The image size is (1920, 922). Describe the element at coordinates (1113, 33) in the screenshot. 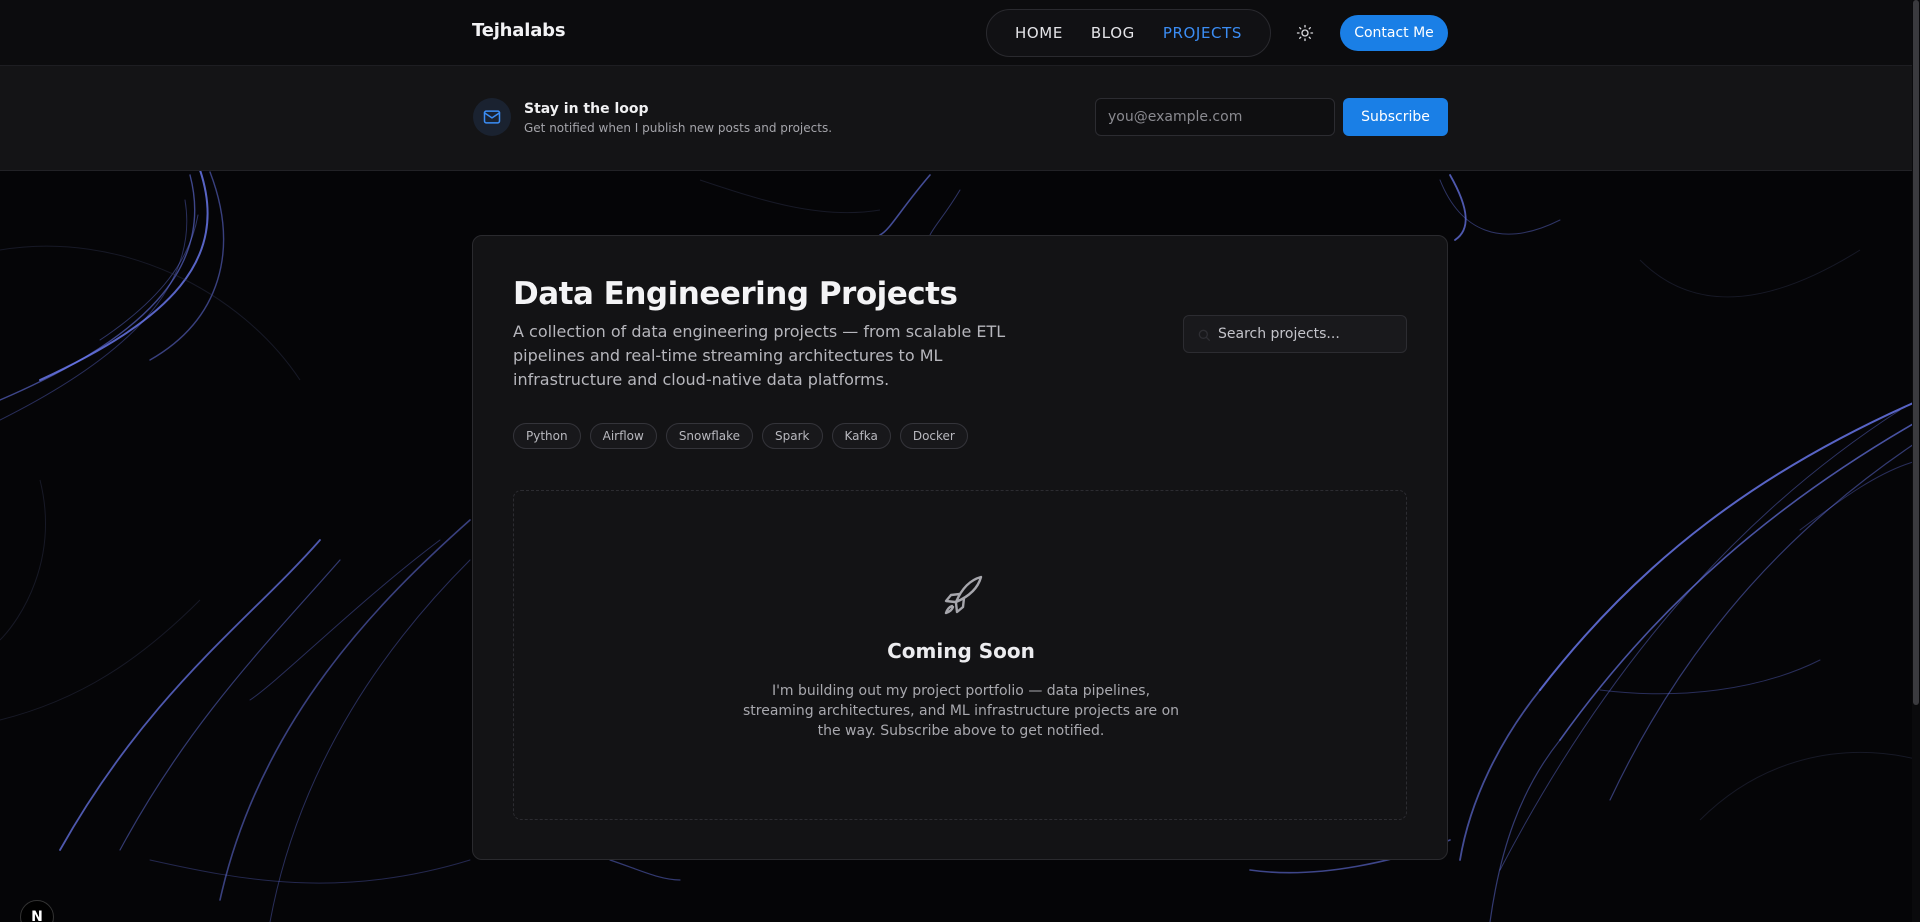

I see `nav-blog-link: BLOG` at that location.